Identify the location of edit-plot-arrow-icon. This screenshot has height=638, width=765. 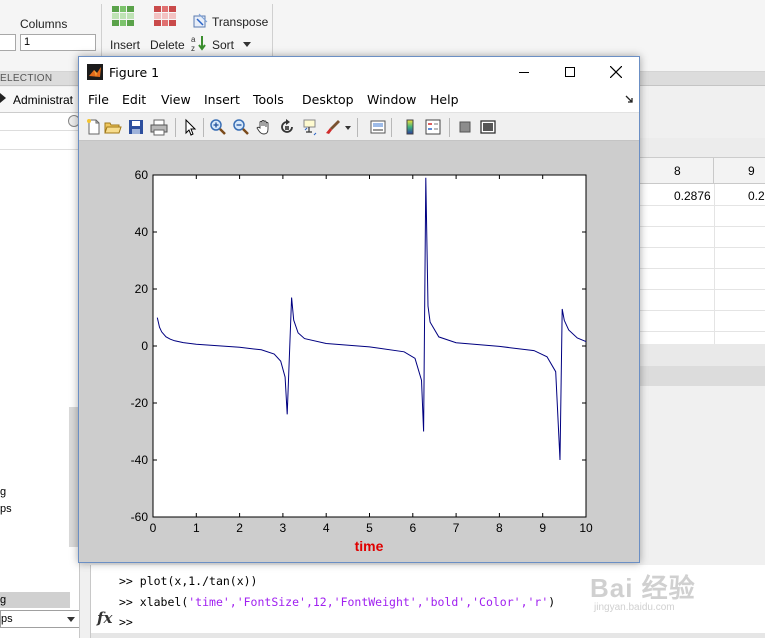
(190, 127).